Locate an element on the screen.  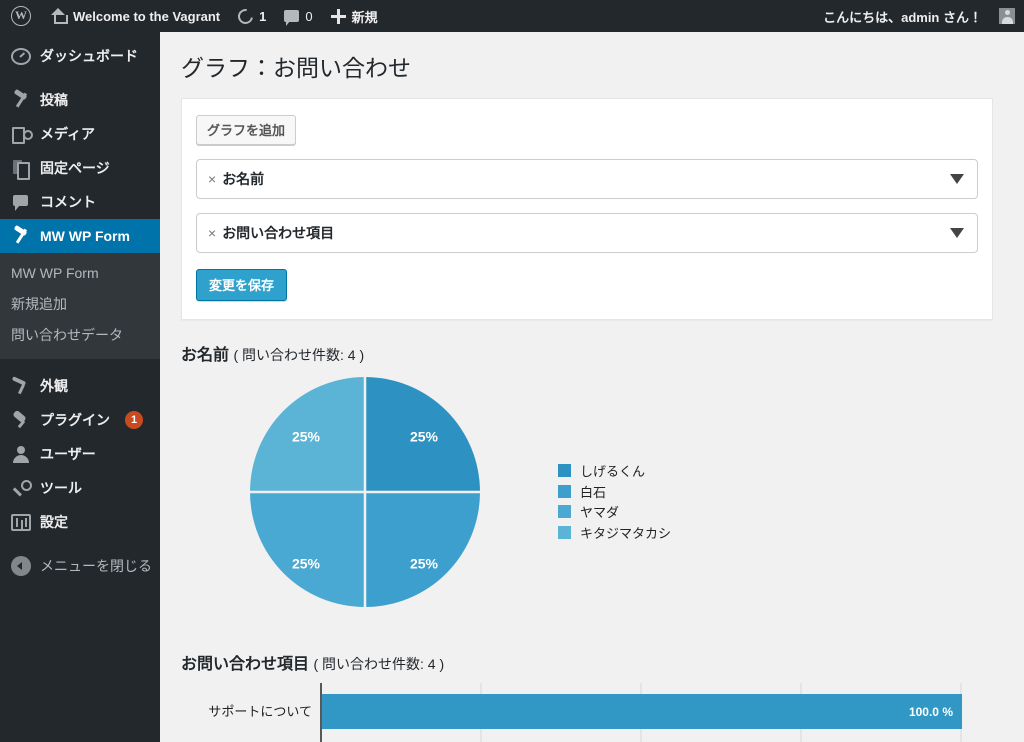
pie-chart-subtitle: ( 問い合わせ件数: 4 ) is located at coordinates (299, 354).